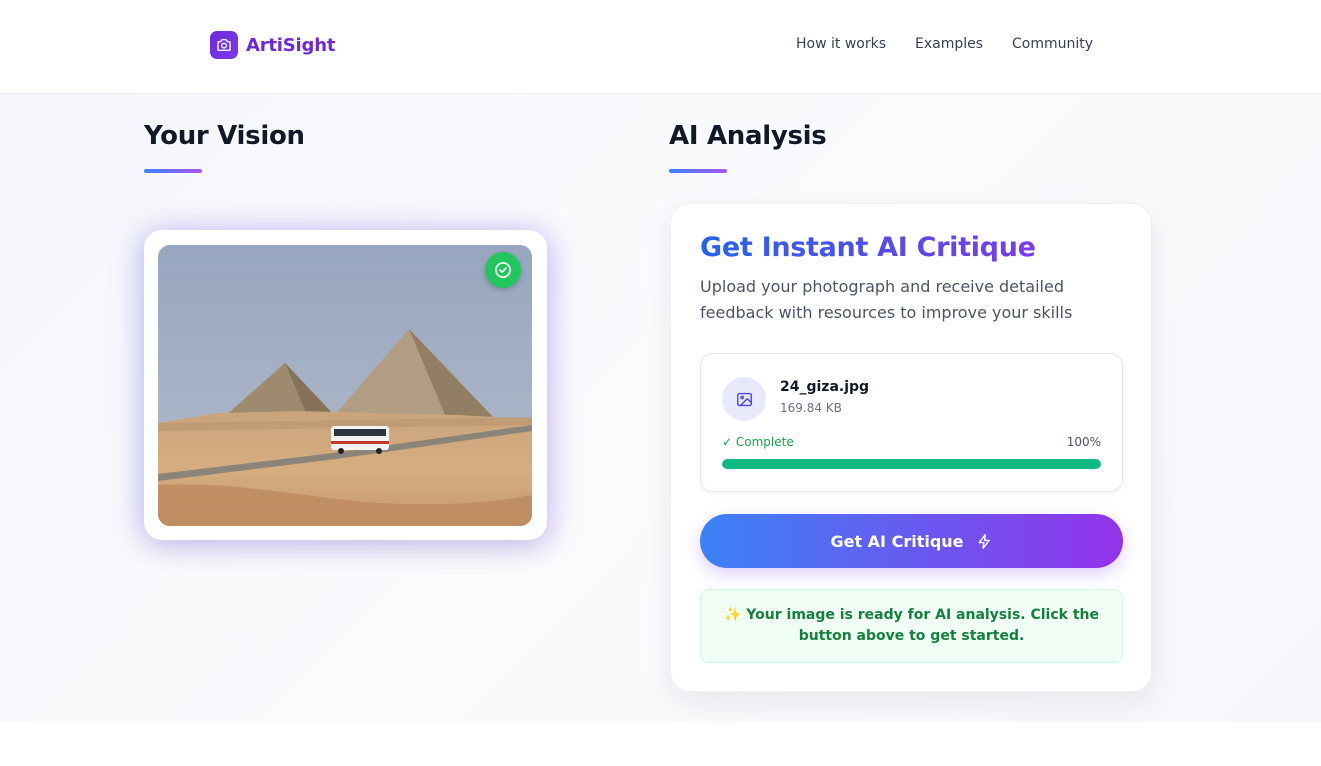 Image resolution: width=1321 pixels, height=766 pixels. I want to click on uploaded-photo-card, so click(345, 385).